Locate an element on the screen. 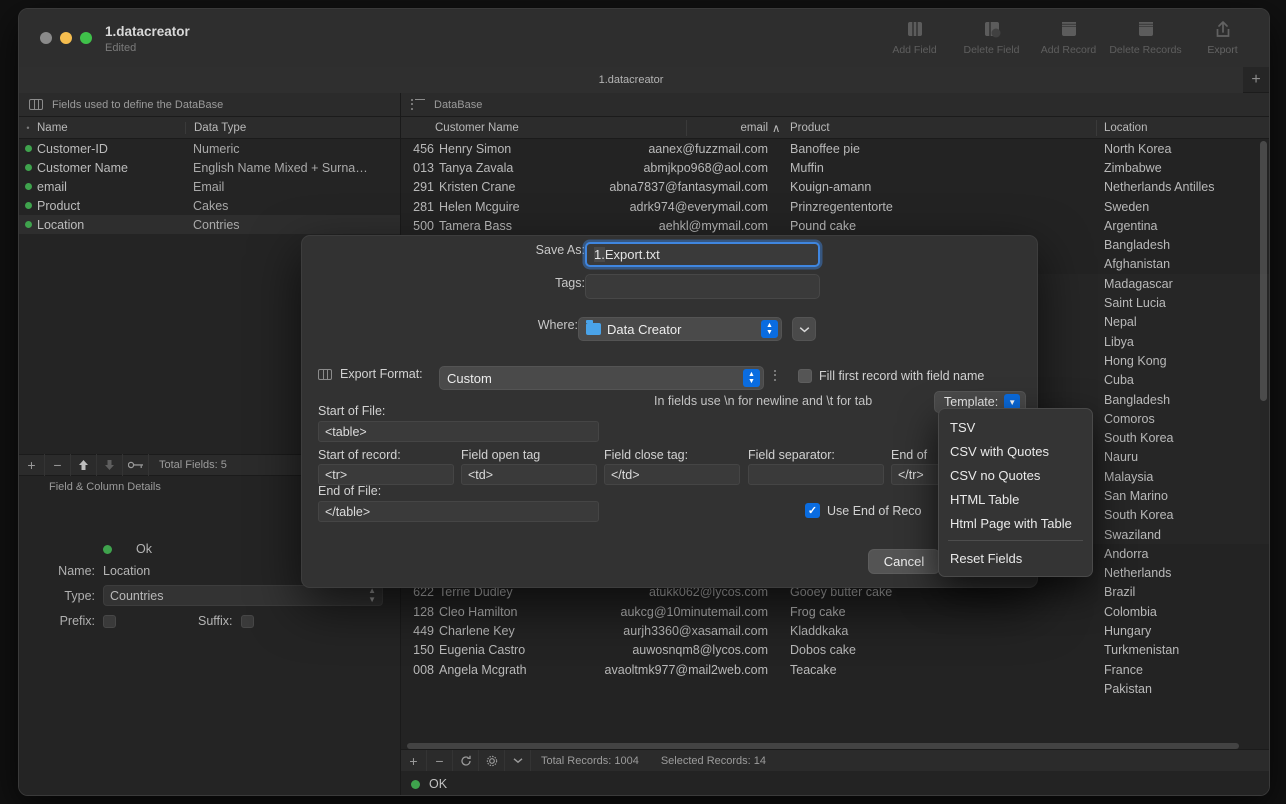 Image resolution: width=1286 pixels, height=804 pixels. move-field-down-button is located at coordinates (110, 465).